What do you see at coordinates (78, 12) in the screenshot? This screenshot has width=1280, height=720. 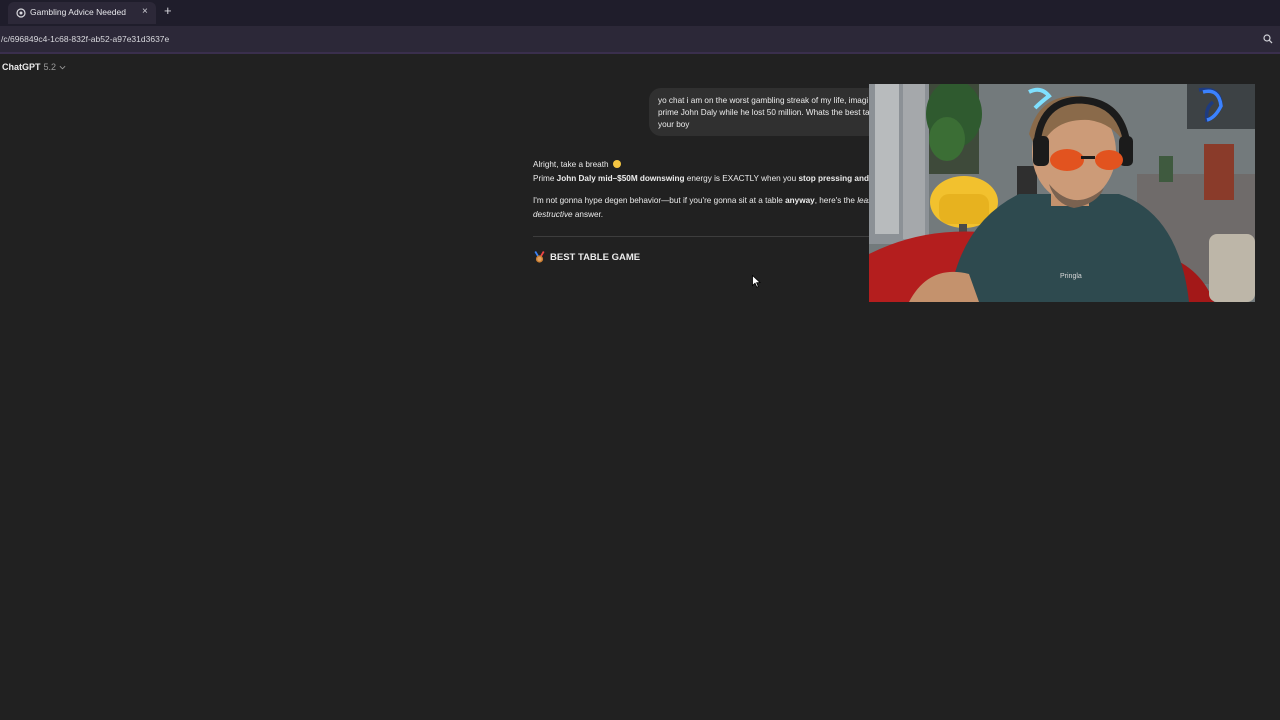 I see `tab-title: Gambling Advice Needed` at bounding box center [78, 12].